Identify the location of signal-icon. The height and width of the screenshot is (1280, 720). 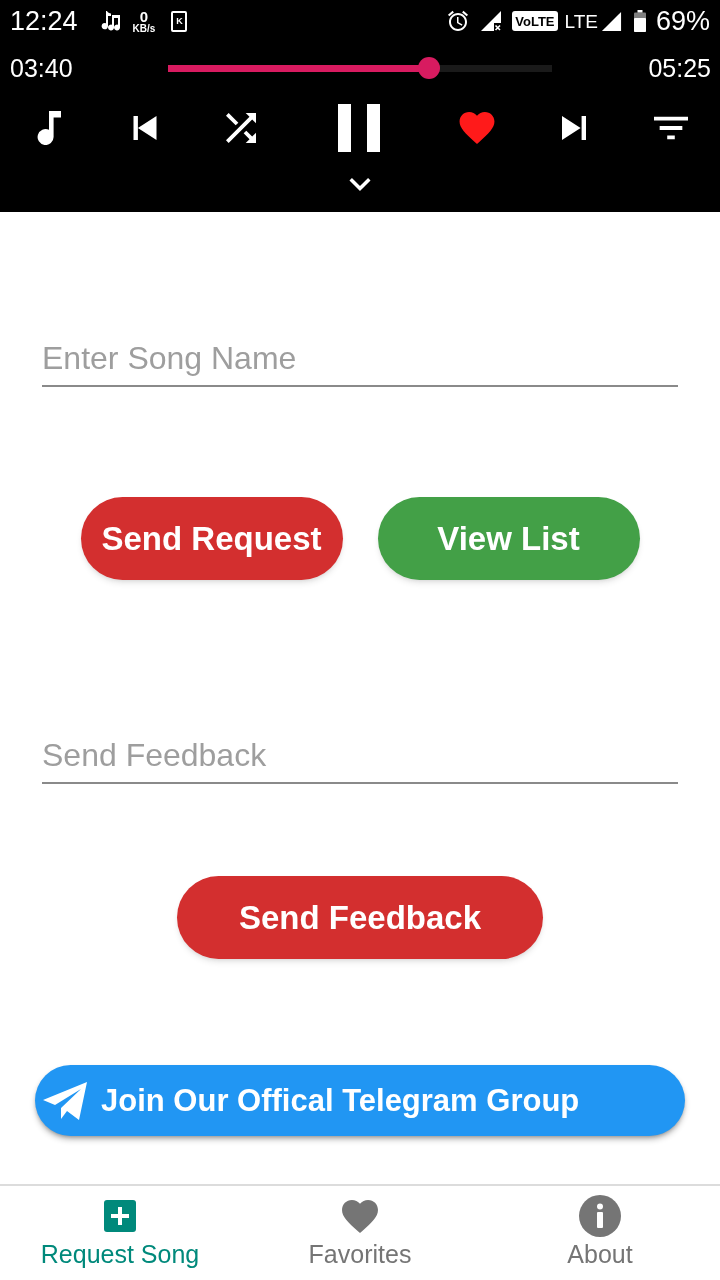
(611, 21).